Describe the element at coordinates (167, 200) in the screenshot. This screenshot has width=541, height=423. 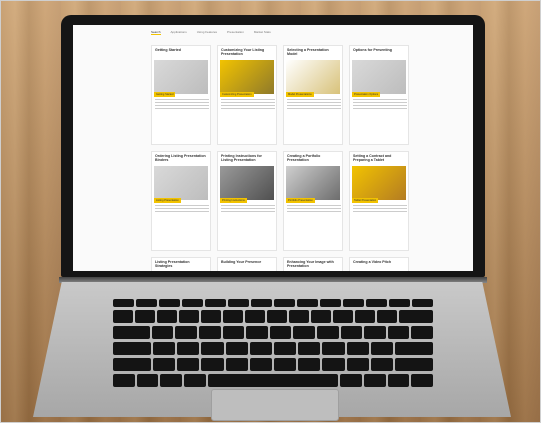
I see `card-tag: Listing Presentation` at that location.